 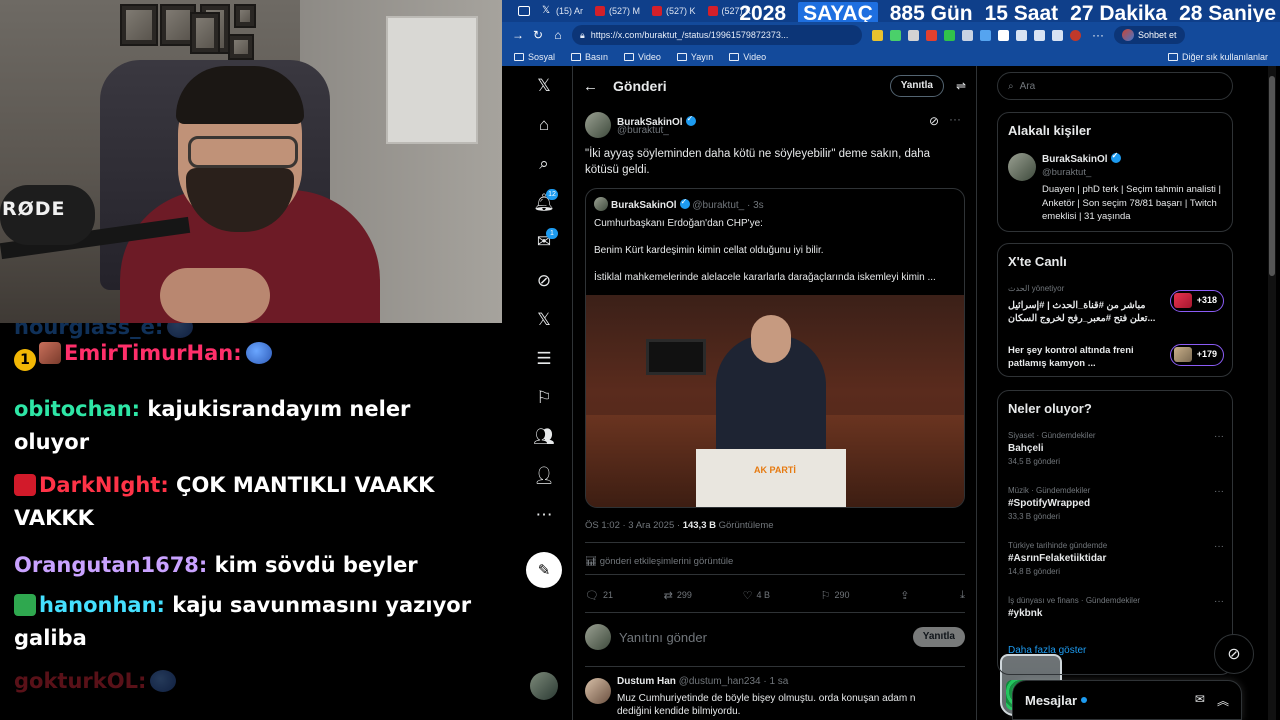 I want to click on messages-icon: ✉ 1, so click(x=544, y=242).